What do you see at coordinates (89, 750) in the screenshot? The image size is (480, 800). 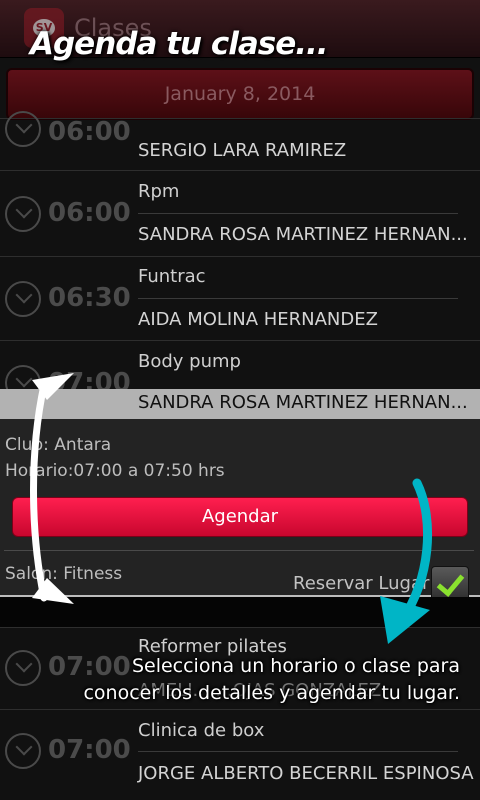 I see `class-time: 07:00` at bounding box center [89, 750].